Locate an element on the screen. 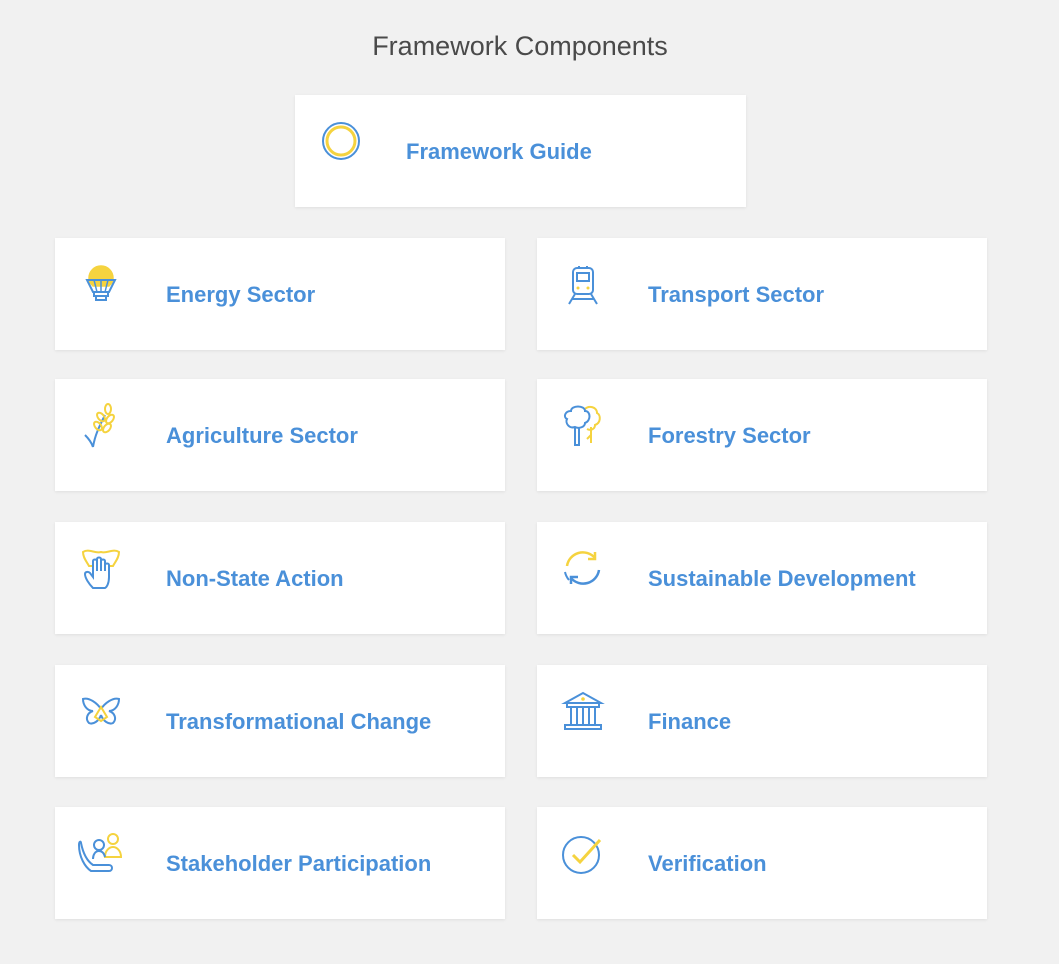 The width and height of the screenshot is (1059, 964). card-label: Transport Sector is located at coordinates (736, 294).